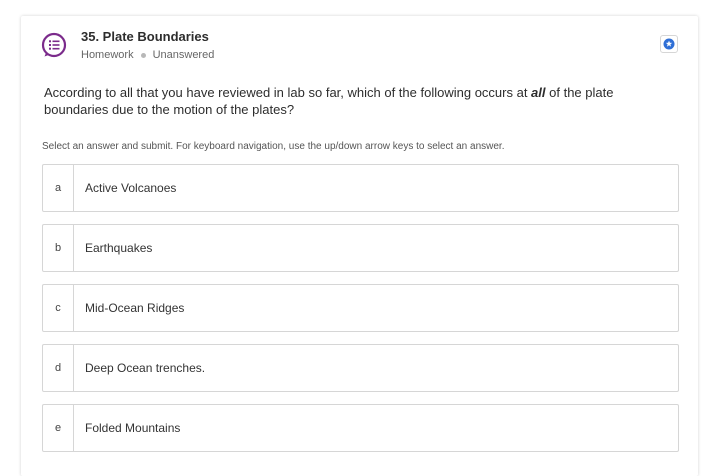 The width and height of the screenshot is (727, 476). I want to click on answer-text: Deep Ocean trenches., so click(145, 368).